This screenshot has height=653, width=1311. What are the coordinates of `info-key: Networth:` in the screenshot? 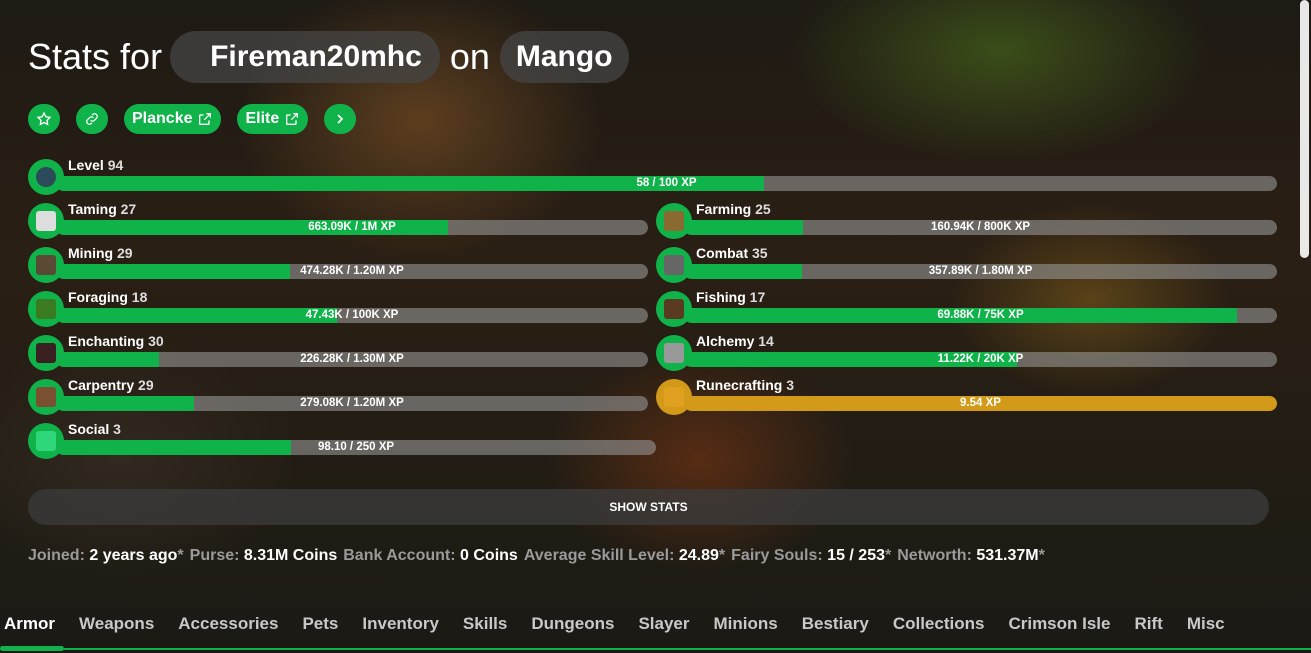 It's located at (934, 555).